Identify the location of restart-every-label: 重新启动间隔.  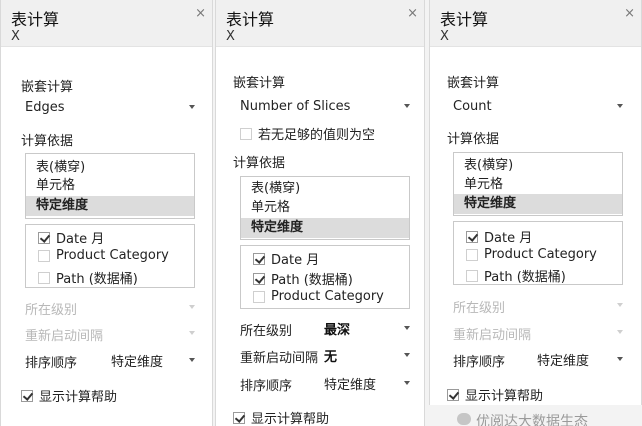
(64, 336).